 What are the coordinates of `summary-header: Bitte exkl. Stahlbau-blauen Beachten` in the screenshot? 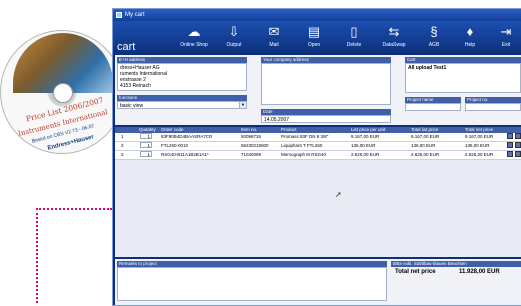 It's located at (456, 264).